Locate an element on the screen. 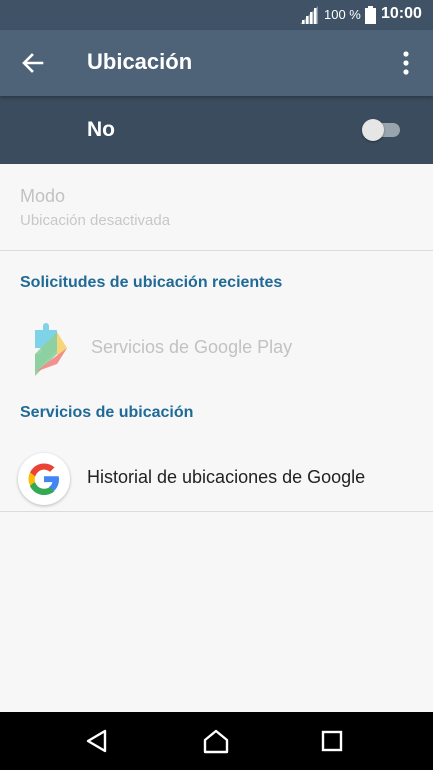 This screenshot has height=770, width=433. navigation-bar is located at coordinates (216, 741).